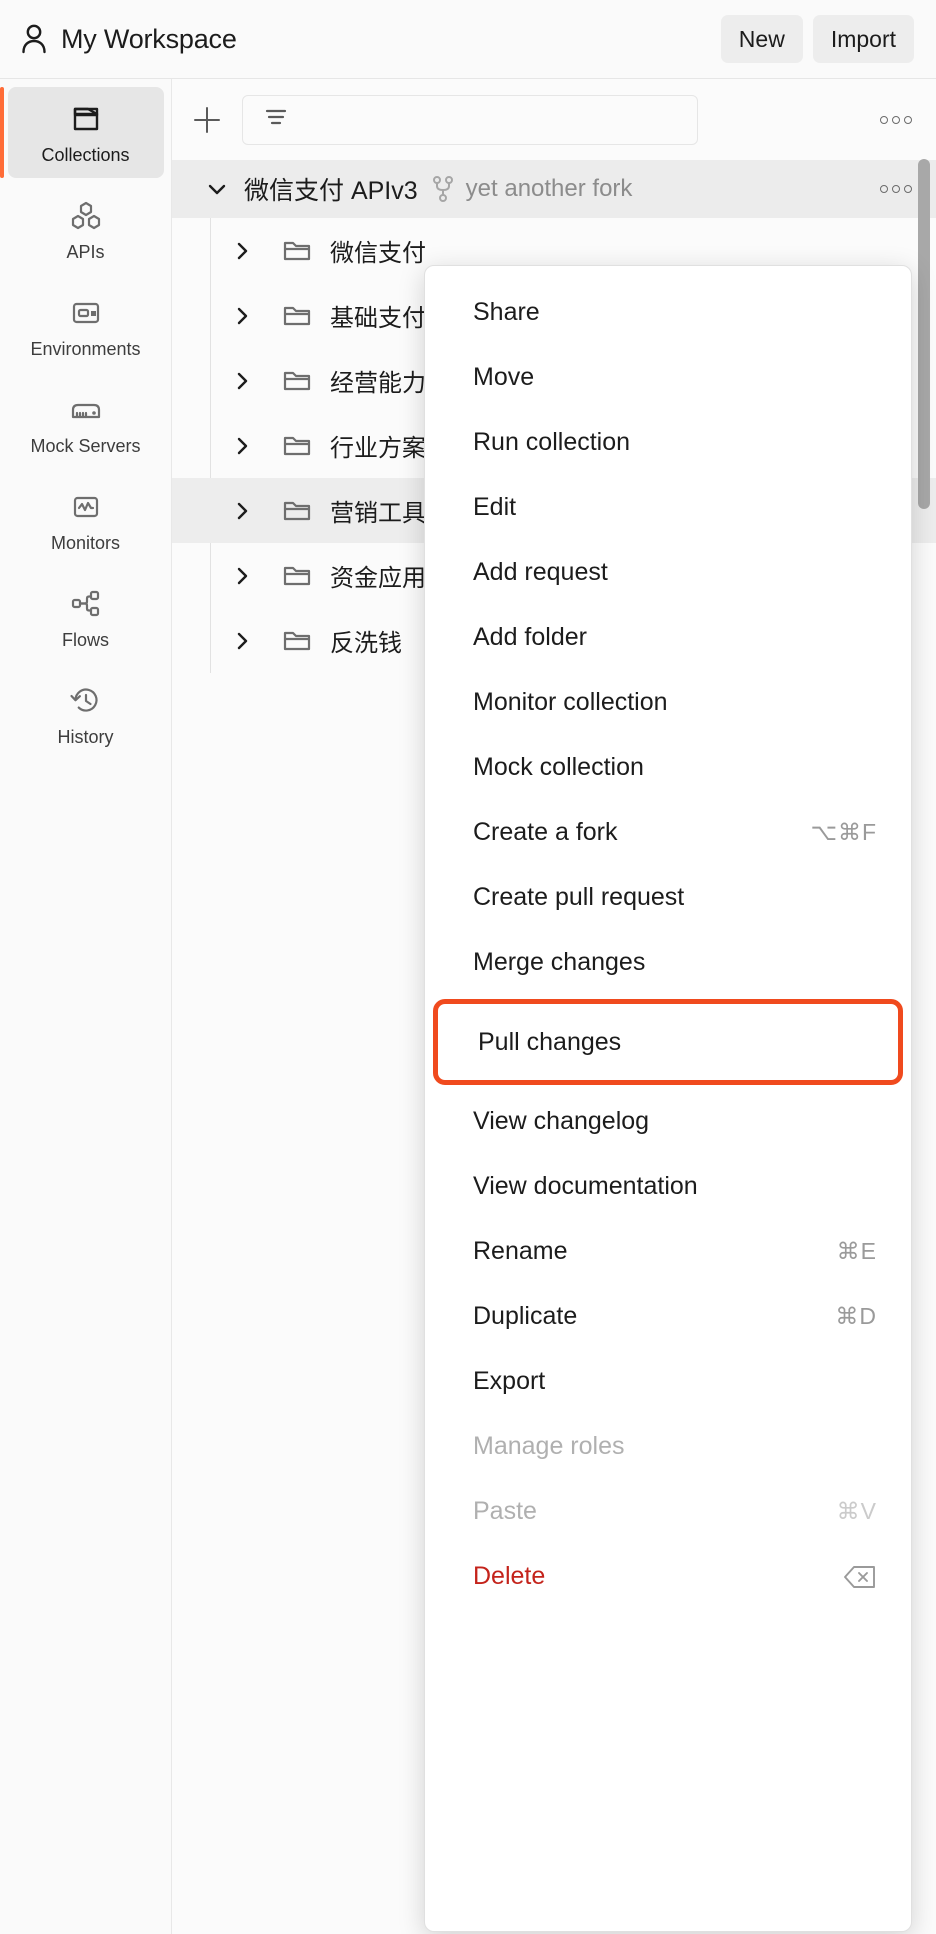 The height and width of the screenshot is (1934, 936). Describe the element at coordinates (378, 448) in the screenshot. I see `folder-name: 行业方案` at that location.